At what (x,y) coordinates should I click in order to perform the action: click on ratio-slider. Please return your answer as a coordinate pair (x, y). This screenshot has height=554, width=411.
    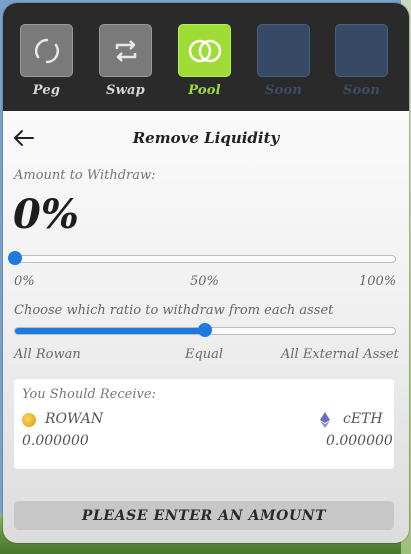
    Looking at the image, I should click on (205, 330).